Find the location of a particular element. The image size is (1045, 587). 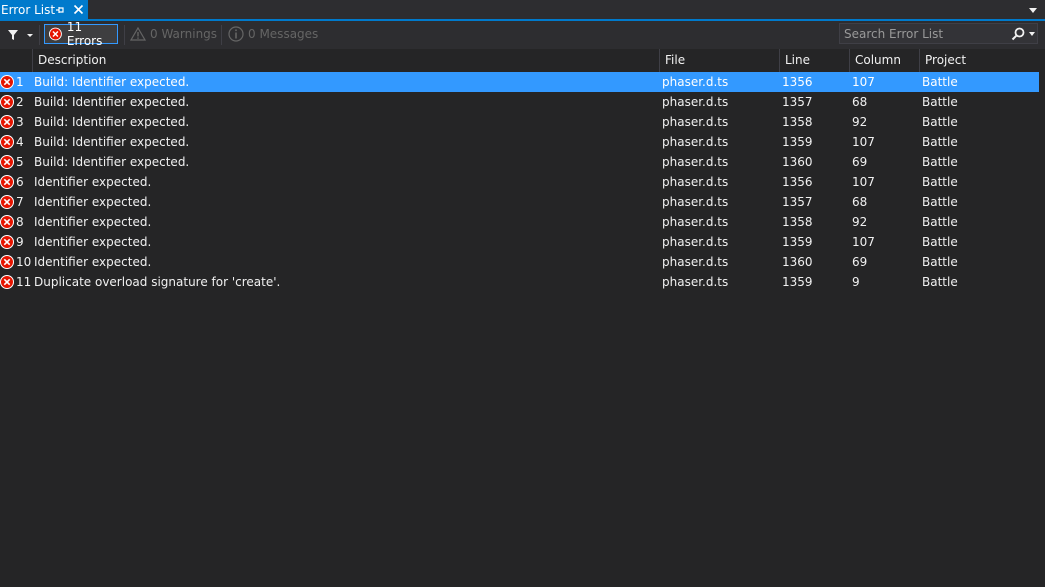

row-number: 8 is located at coordinates (20, 222).